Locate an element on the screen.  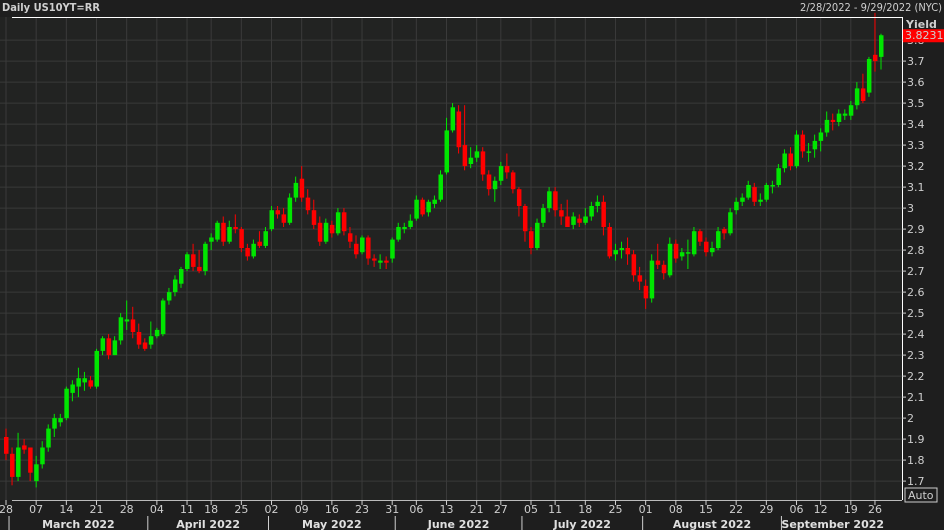
x-tick-label: 29 is located at coordinates (766, 509).